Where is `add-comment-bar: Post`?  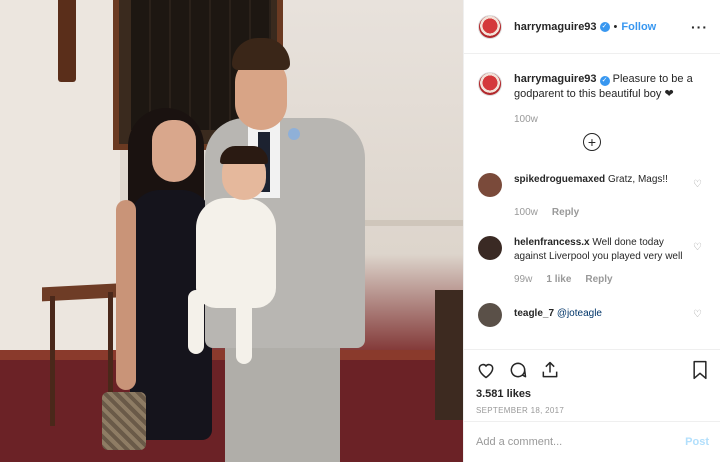 add-comment-bar: Post is located at coordinates (592, 441).